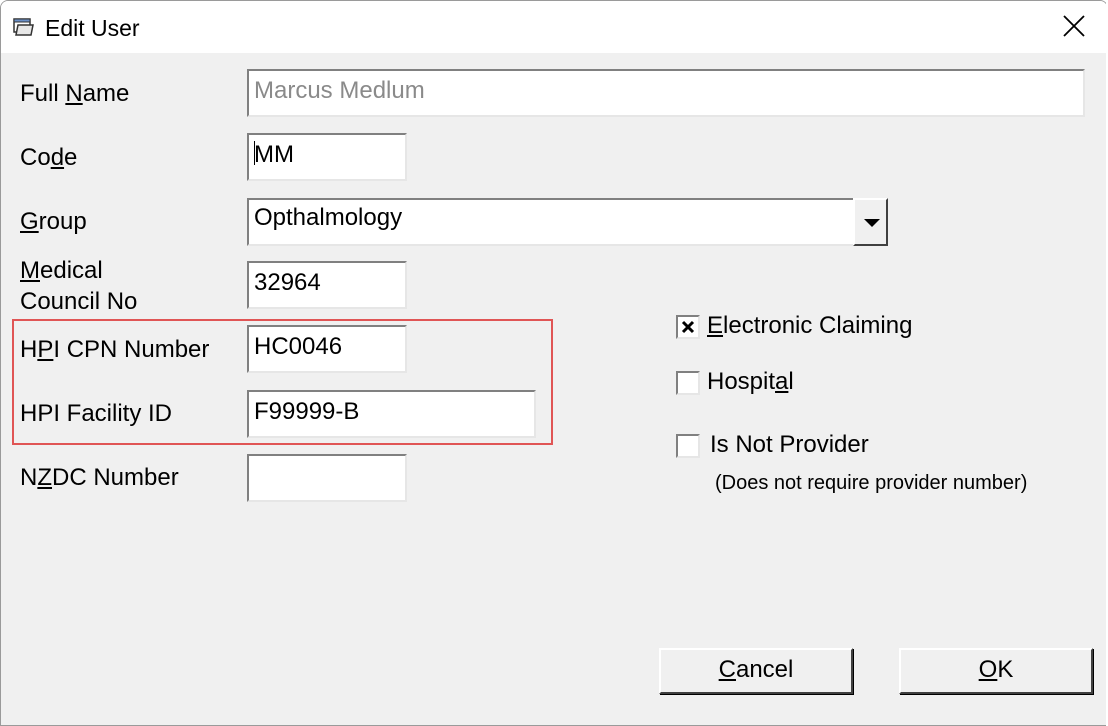 This screenshot has height=726, width=1108. What do you see at coordinates (551, 222) in the screenshot?
I see `group-select: Opthalmology` at bounding box center [551, 222].